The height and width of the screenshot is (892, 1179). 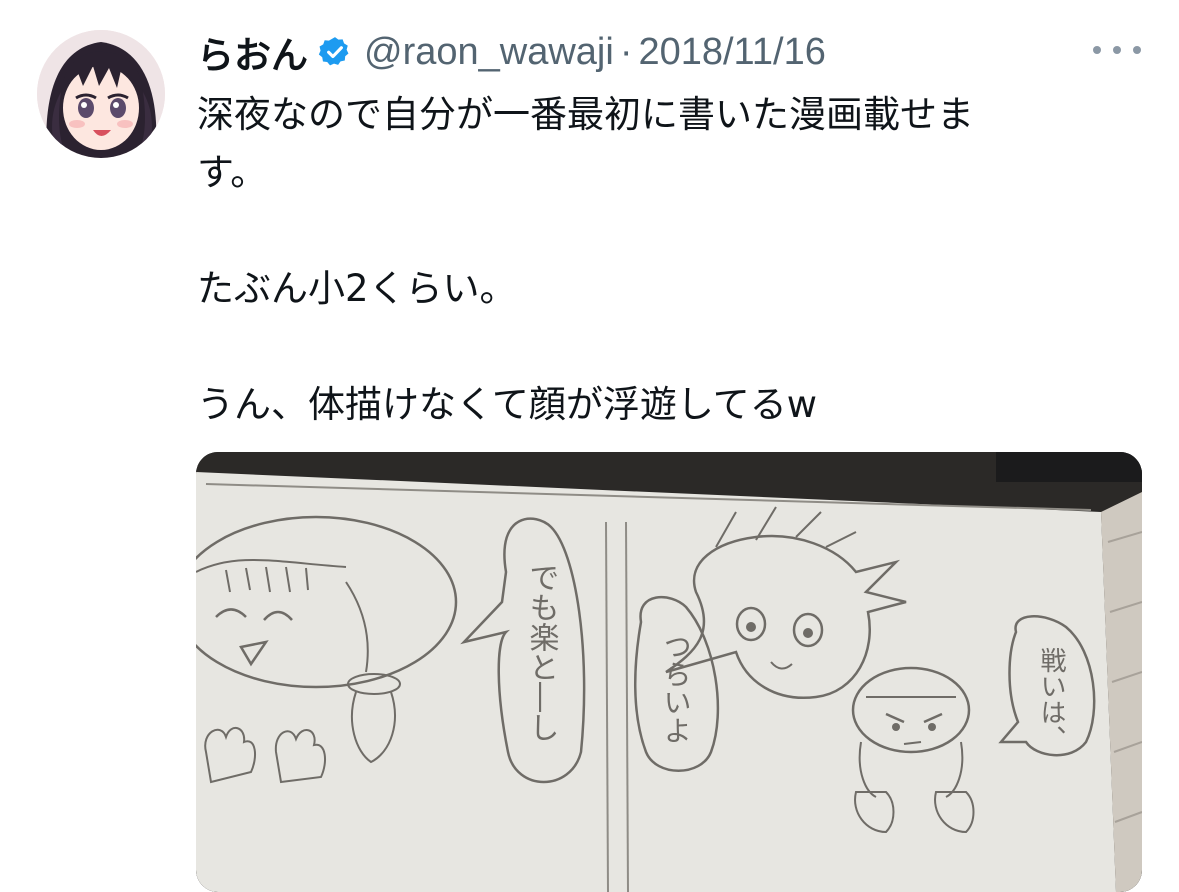 What do you see at coordinates (101, 94) in the screenshot?
I see `author-avatar` at bounding box center [101, 94].